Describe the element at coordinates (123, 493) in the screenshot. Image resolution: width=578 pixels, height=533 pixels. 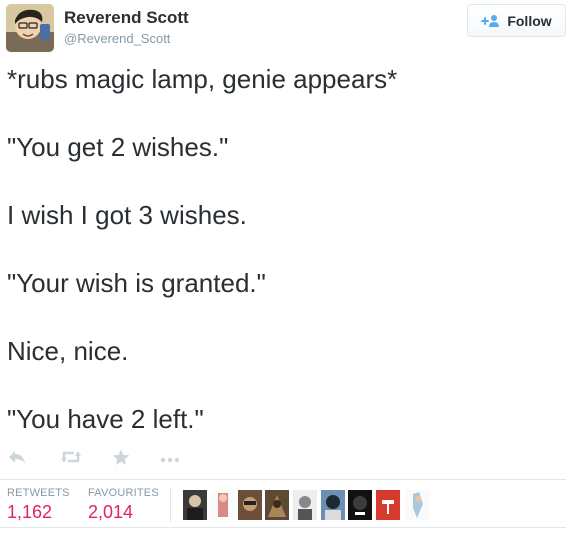
I see `favourites-label: FAVOURITES` at that location.